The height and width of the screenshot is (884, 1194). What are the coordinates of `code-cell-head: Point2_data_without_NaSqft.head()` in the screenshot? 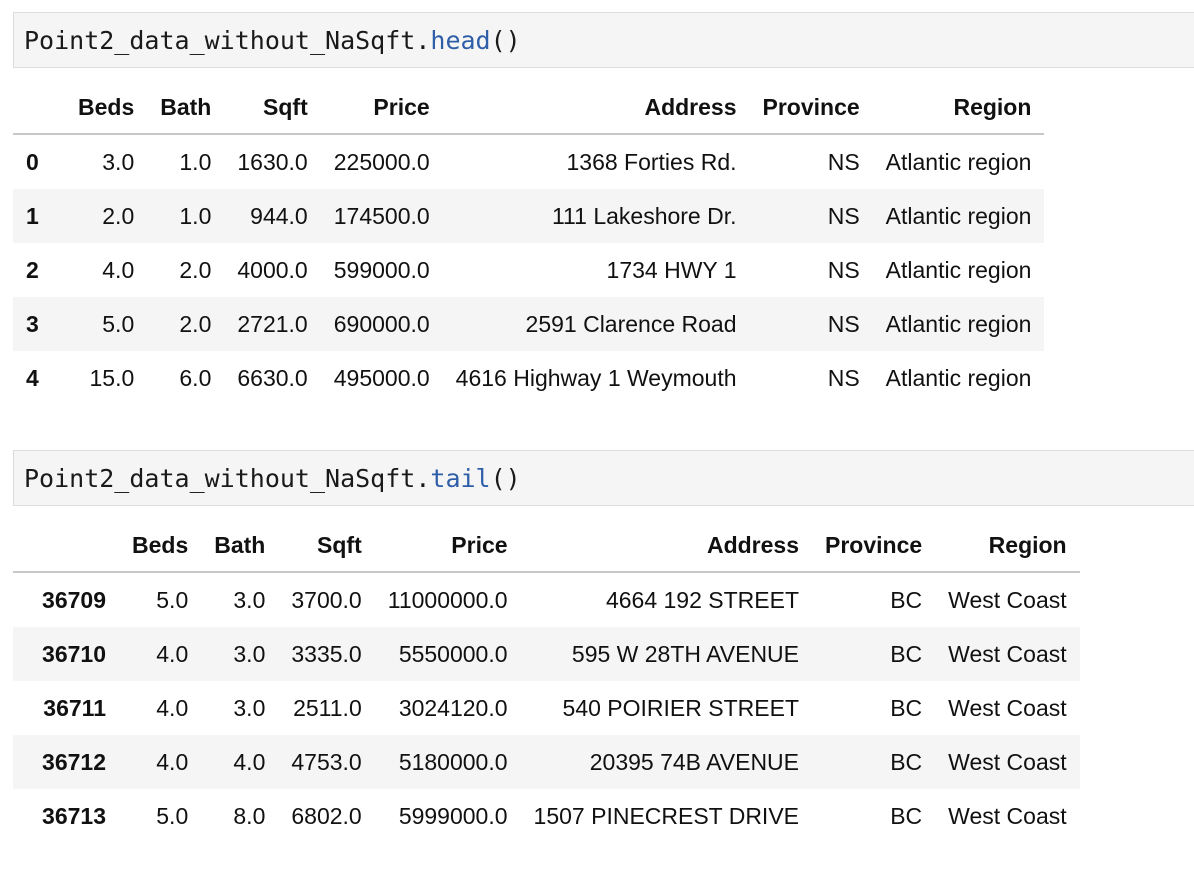 It's located at (603, 40).